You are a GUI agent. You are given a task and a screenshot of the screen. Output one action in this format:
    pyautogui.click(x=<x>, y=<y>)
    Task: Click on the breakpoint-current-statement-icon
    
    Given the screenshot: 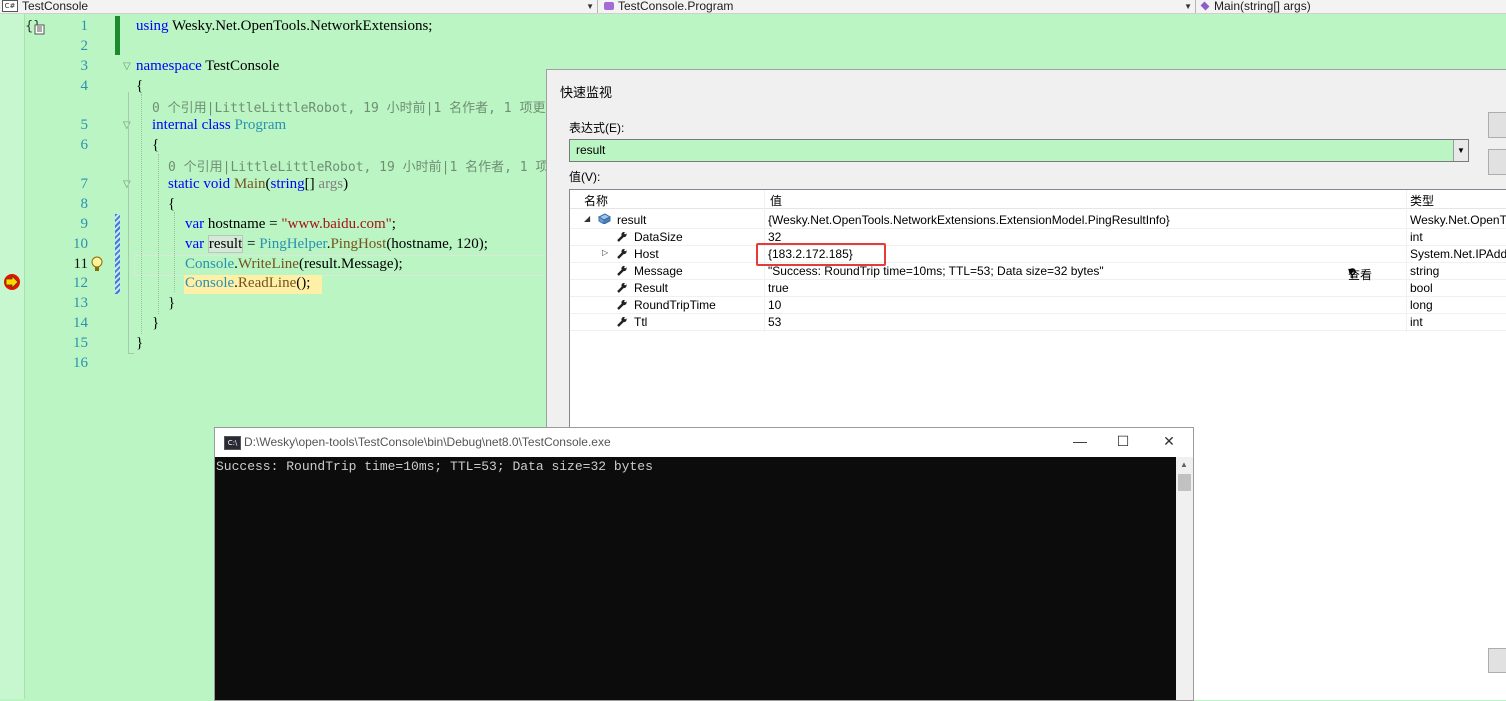 What is the action you would take?
    pyautogui.click(x=12, y=282)
    